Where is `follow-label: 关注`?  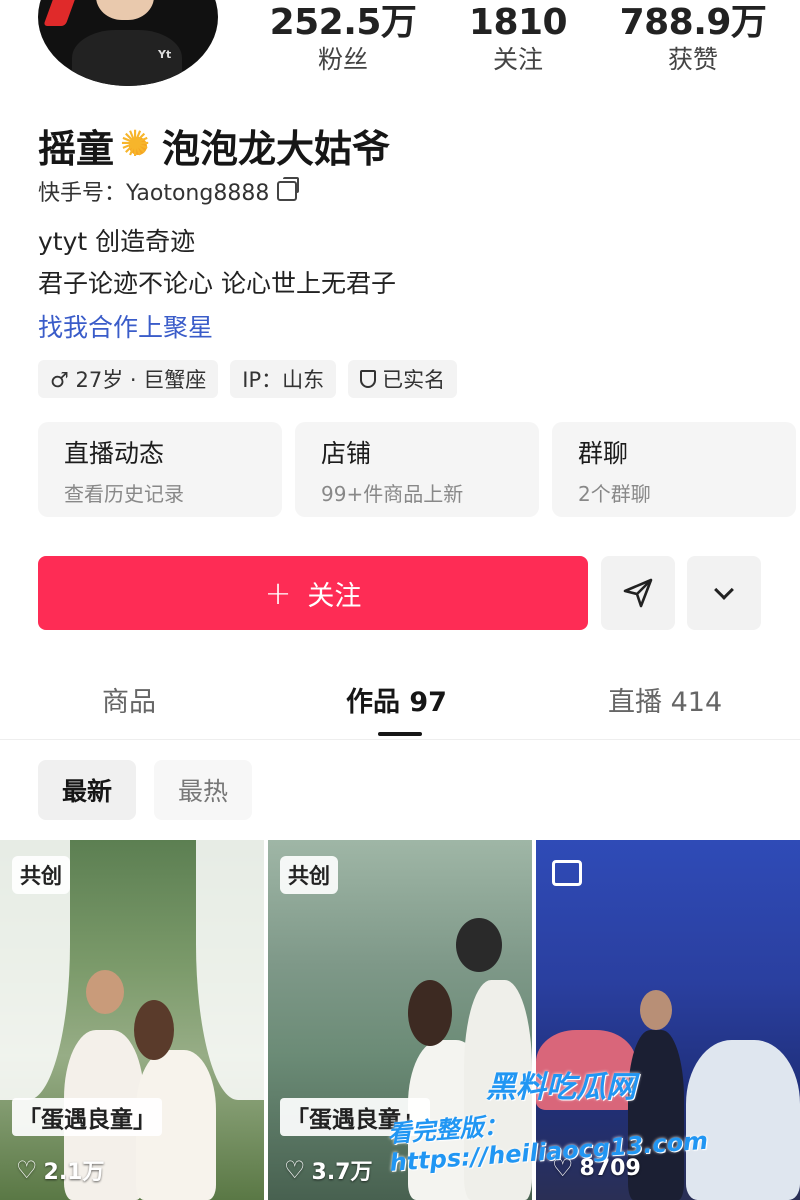 follow-label: 关注 is located at coordinates (334, 596).